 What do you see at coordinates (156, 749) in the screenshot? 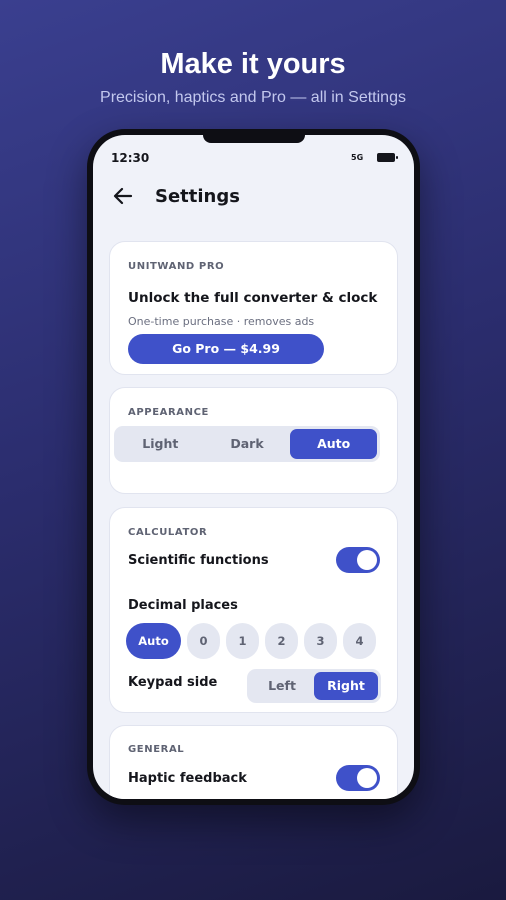
I see `general-label: GENERAL` at bounding box center [156, 749].